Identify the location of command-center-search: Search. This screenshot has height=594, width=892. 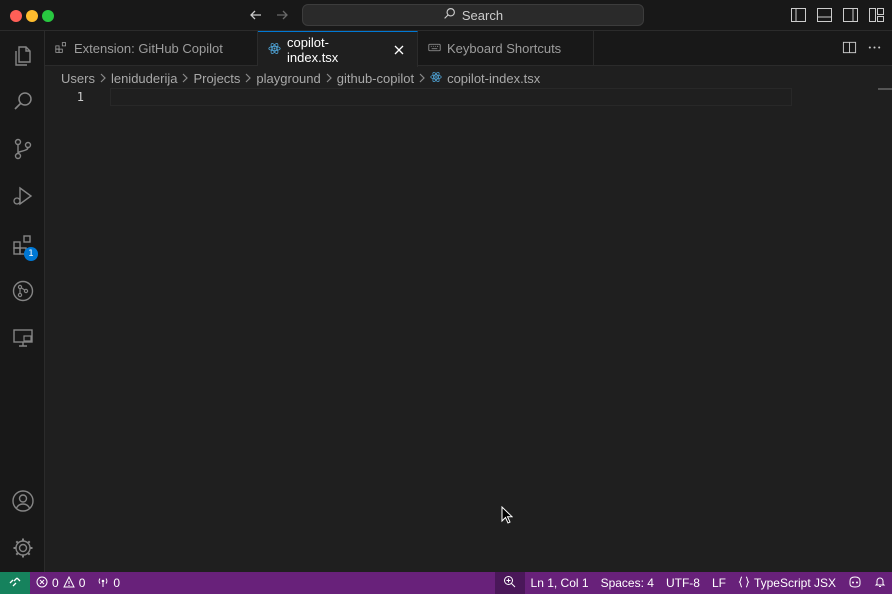
(473, 15).